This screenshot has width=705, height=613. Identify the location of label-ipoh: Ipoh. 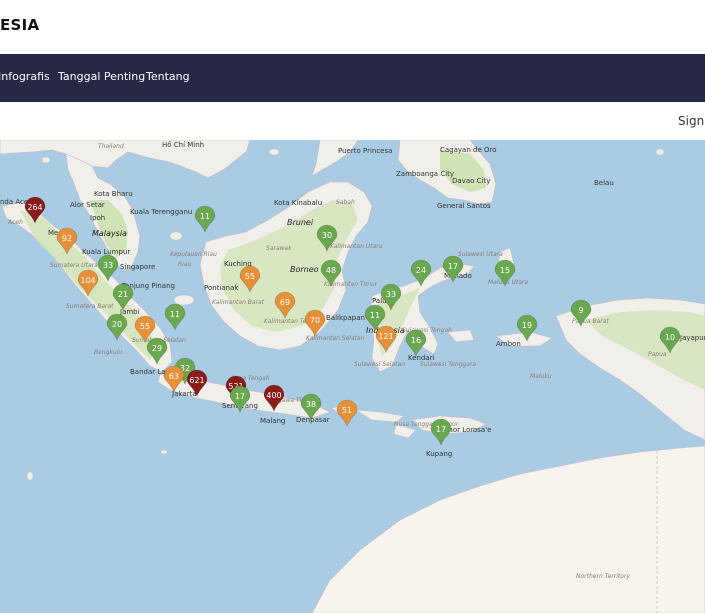
(97, 218).